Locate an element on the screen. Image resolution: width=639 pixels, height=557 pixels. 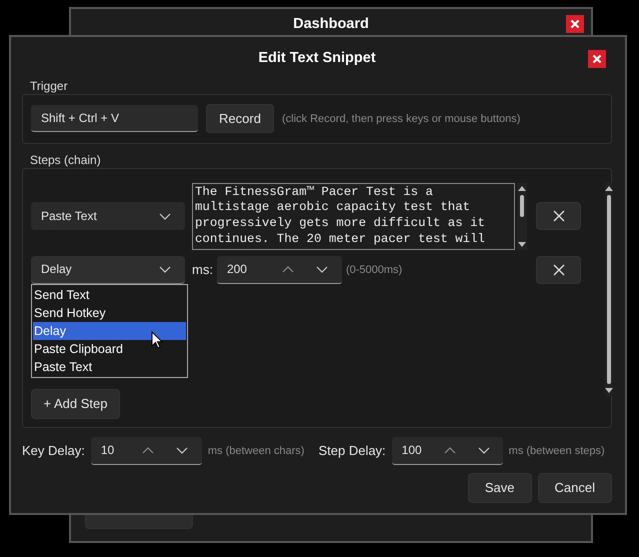
group-label: Steps (chain) is located at coordinates (66, 159).